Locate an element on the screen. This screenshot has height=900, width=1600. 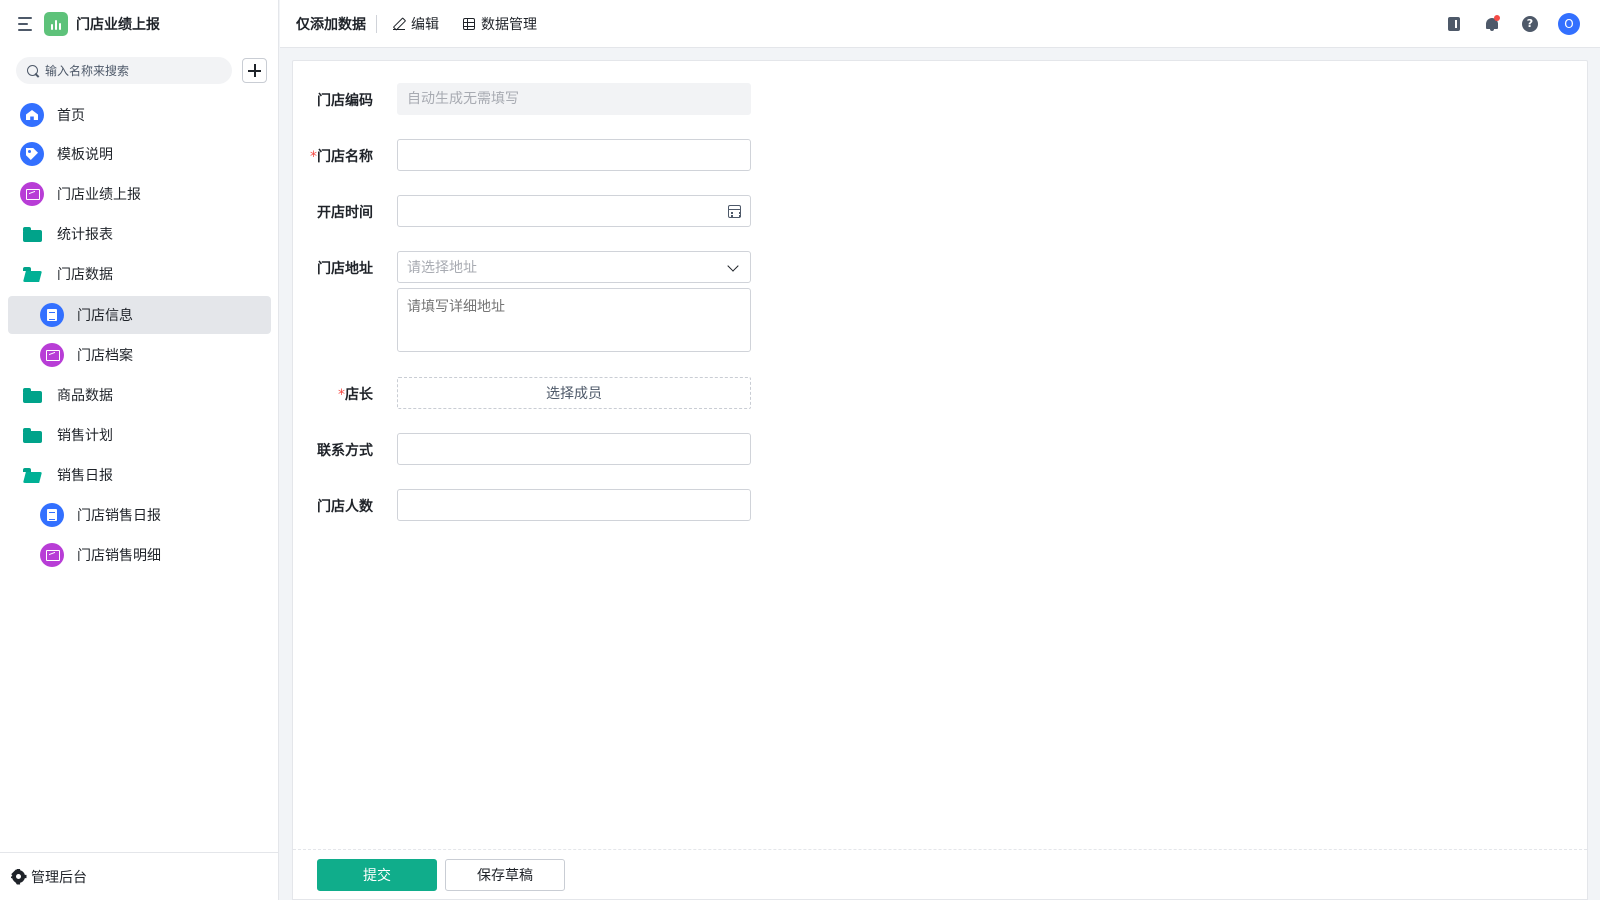
store-name-field is located at coordinates (574, 155).